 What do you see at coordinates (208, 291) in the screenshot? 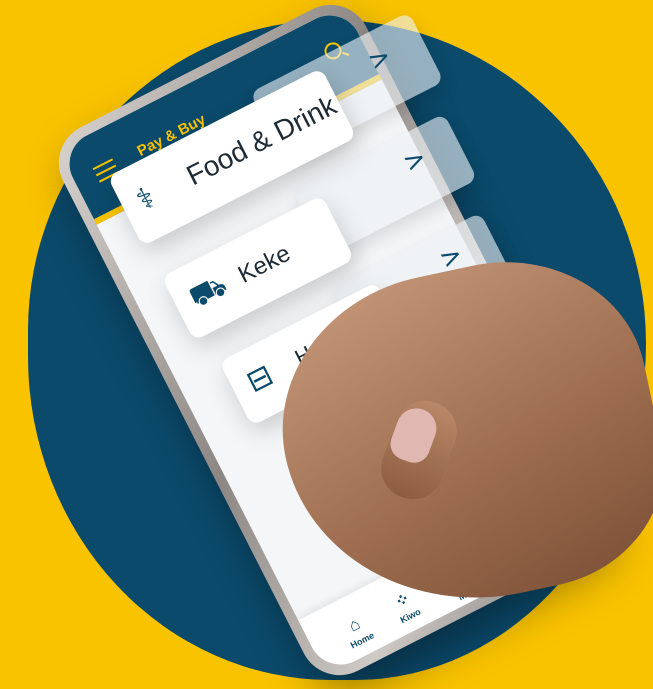
I see `keke-vehicle-icon: ⛟` at bounding box center [208, 291].